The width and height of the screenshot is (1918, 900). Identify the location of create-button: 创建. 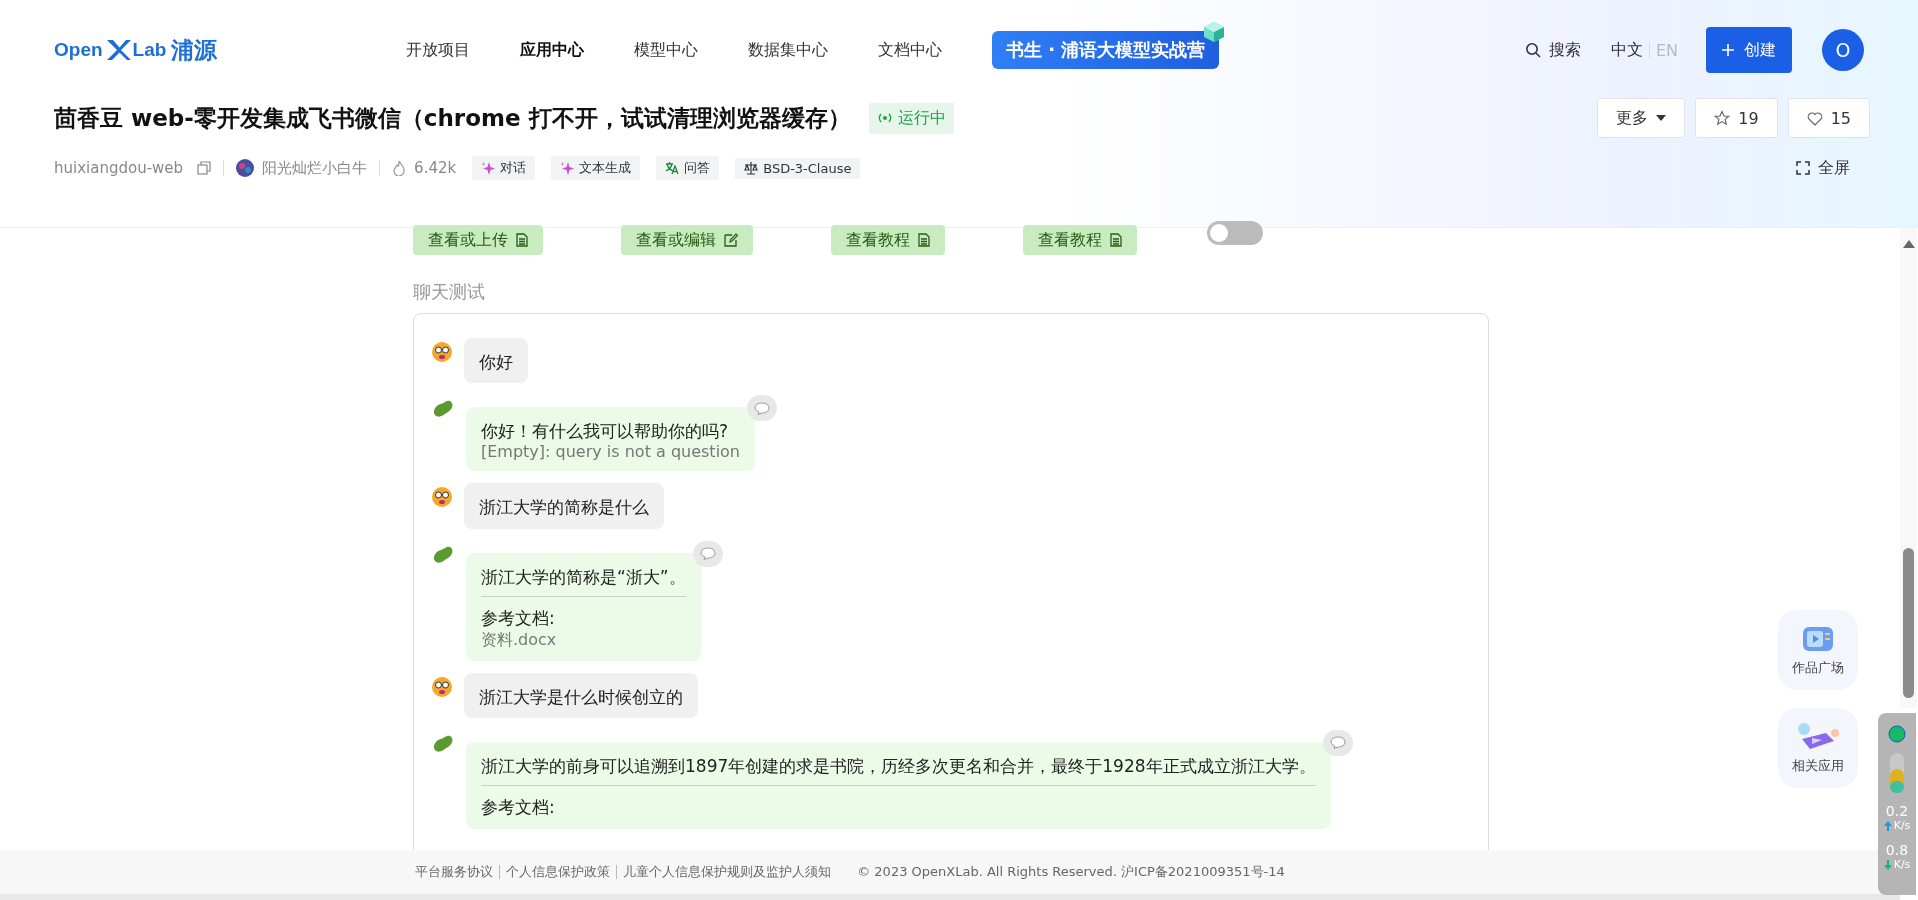
(1749, 50).